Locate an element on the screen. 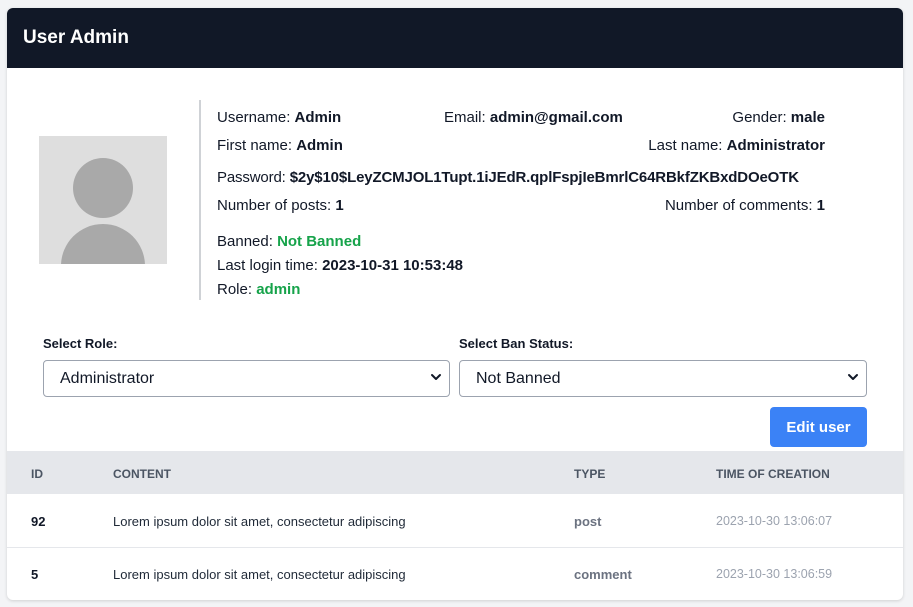 This screenshot has height=607, width=913. ban-status-select: Not Banned is located at coordinates (663, 378).